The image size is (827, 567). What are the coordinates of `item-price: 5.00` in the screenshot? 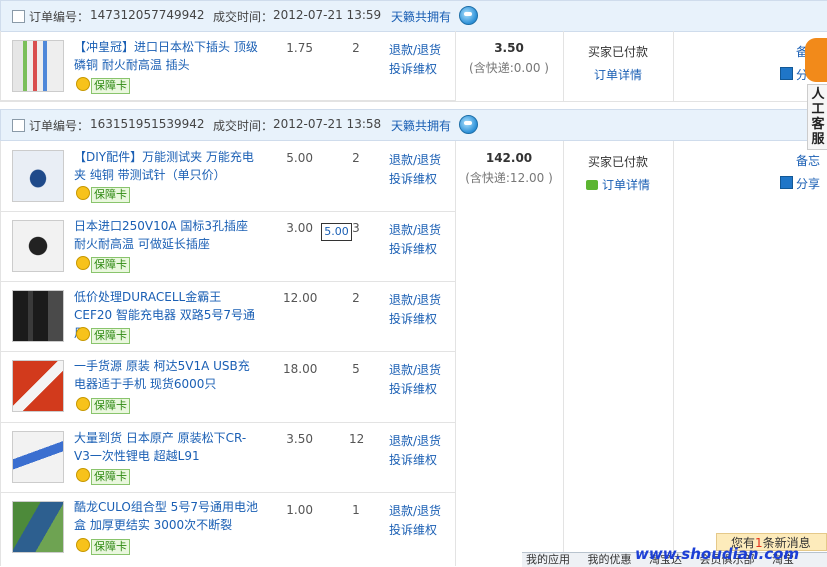 It's located at (299, 158).